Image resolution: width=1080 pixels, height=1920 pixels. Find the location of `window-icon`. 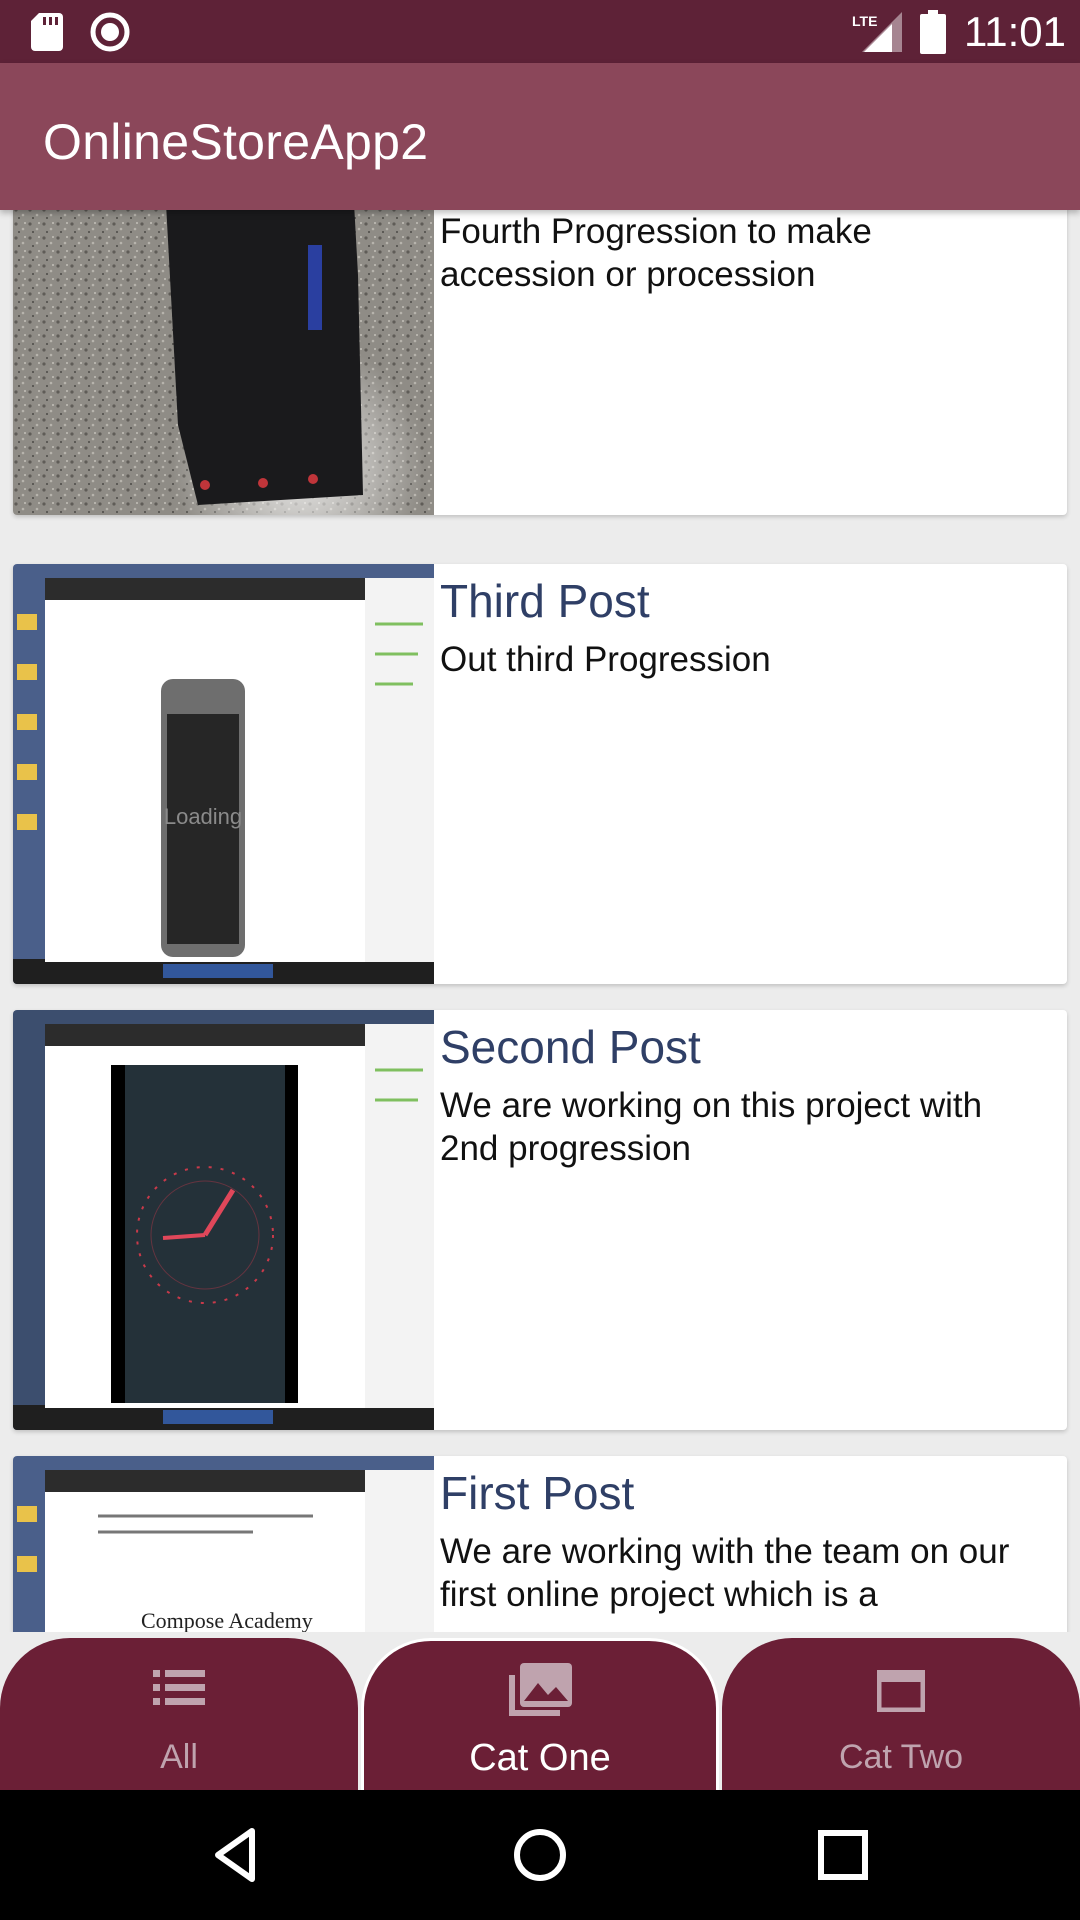

window-icon is located at coordinates (901, 1691).